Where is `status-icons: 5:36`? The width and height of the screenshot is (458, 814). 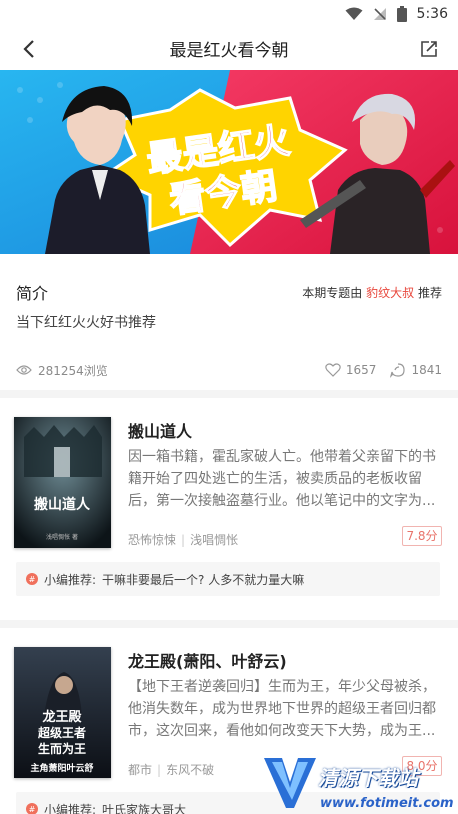
status-icons: 5:36 is located at coordinates (396, 14).